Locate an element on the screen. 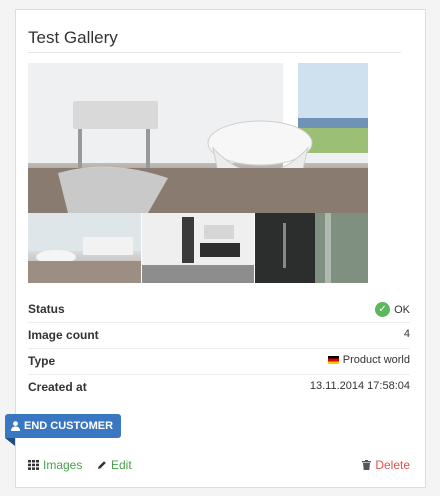  edit-button: Edit is located at coordinates (114, 465).